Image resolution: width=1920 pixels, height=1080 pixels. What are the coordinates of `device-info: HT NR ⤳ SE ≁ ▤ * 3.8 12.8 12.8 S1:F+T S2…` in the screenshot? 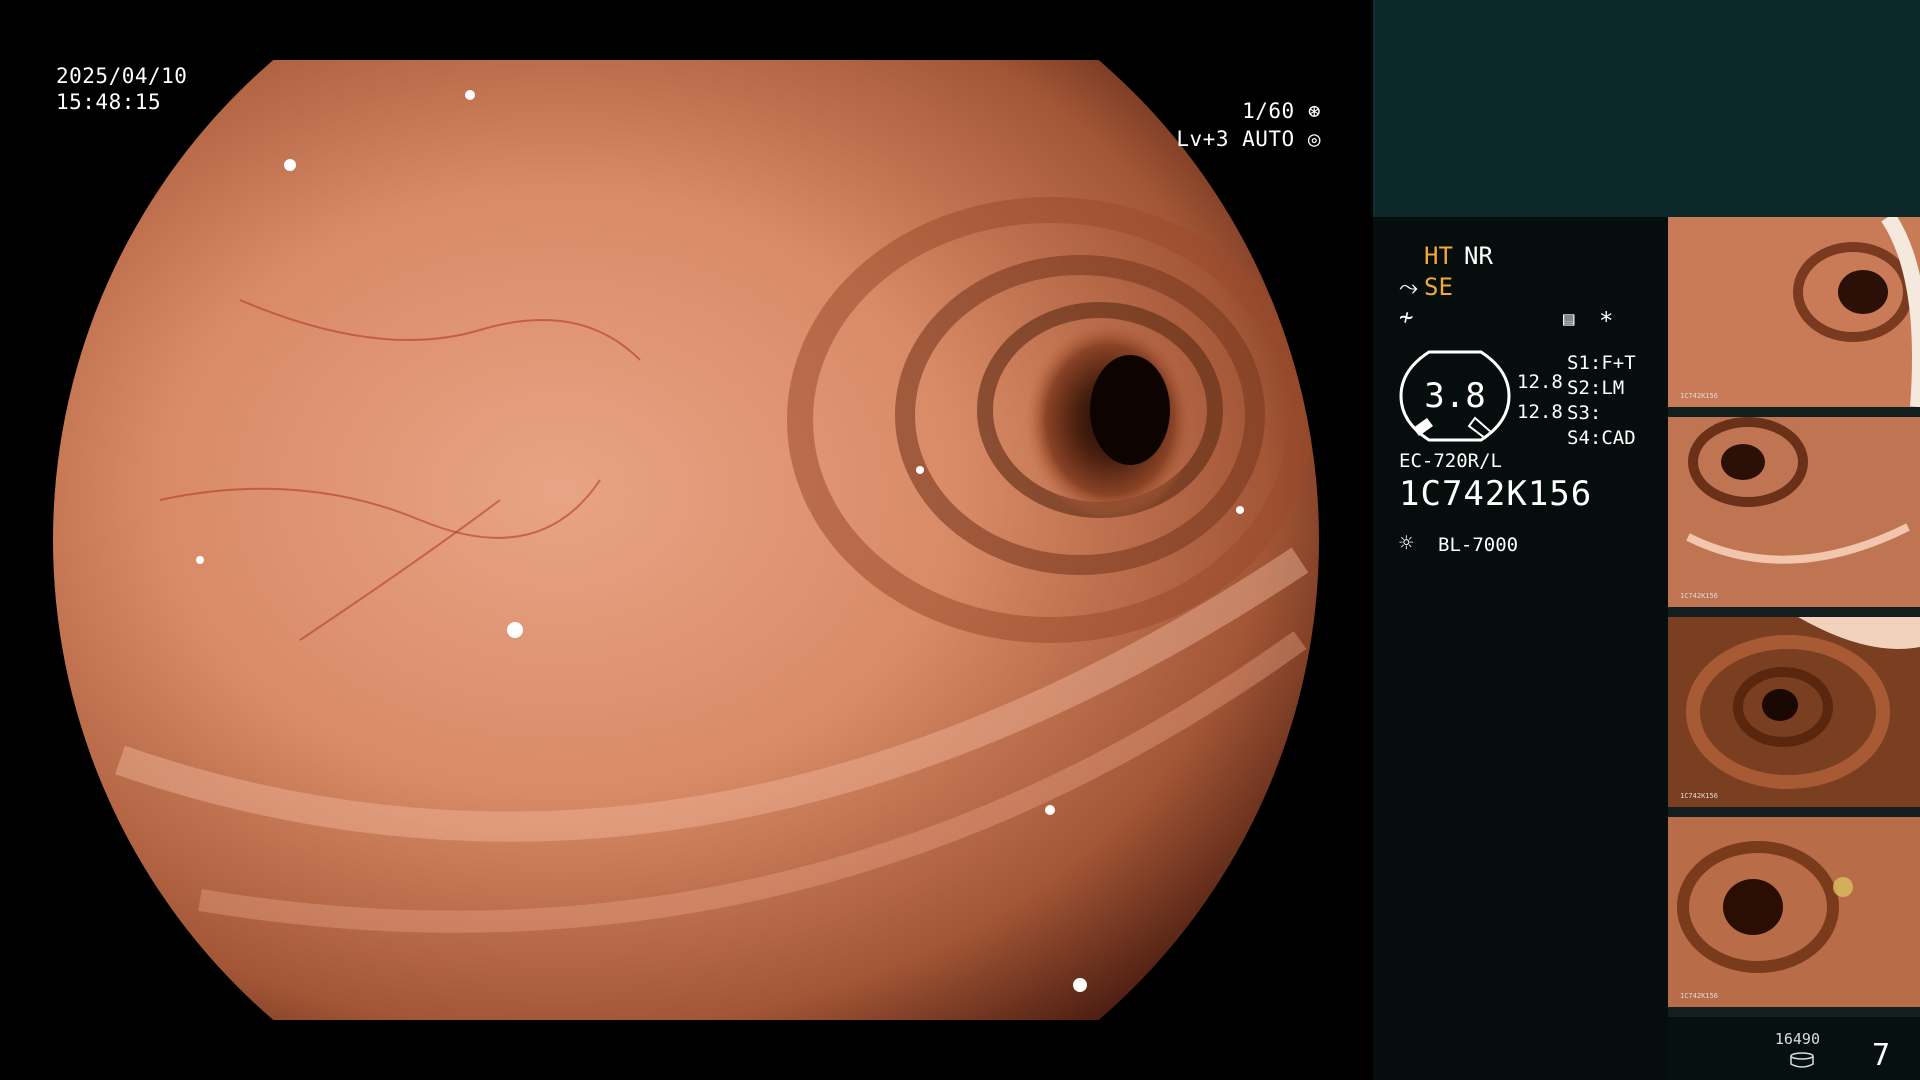 It's located at (1520, 648).